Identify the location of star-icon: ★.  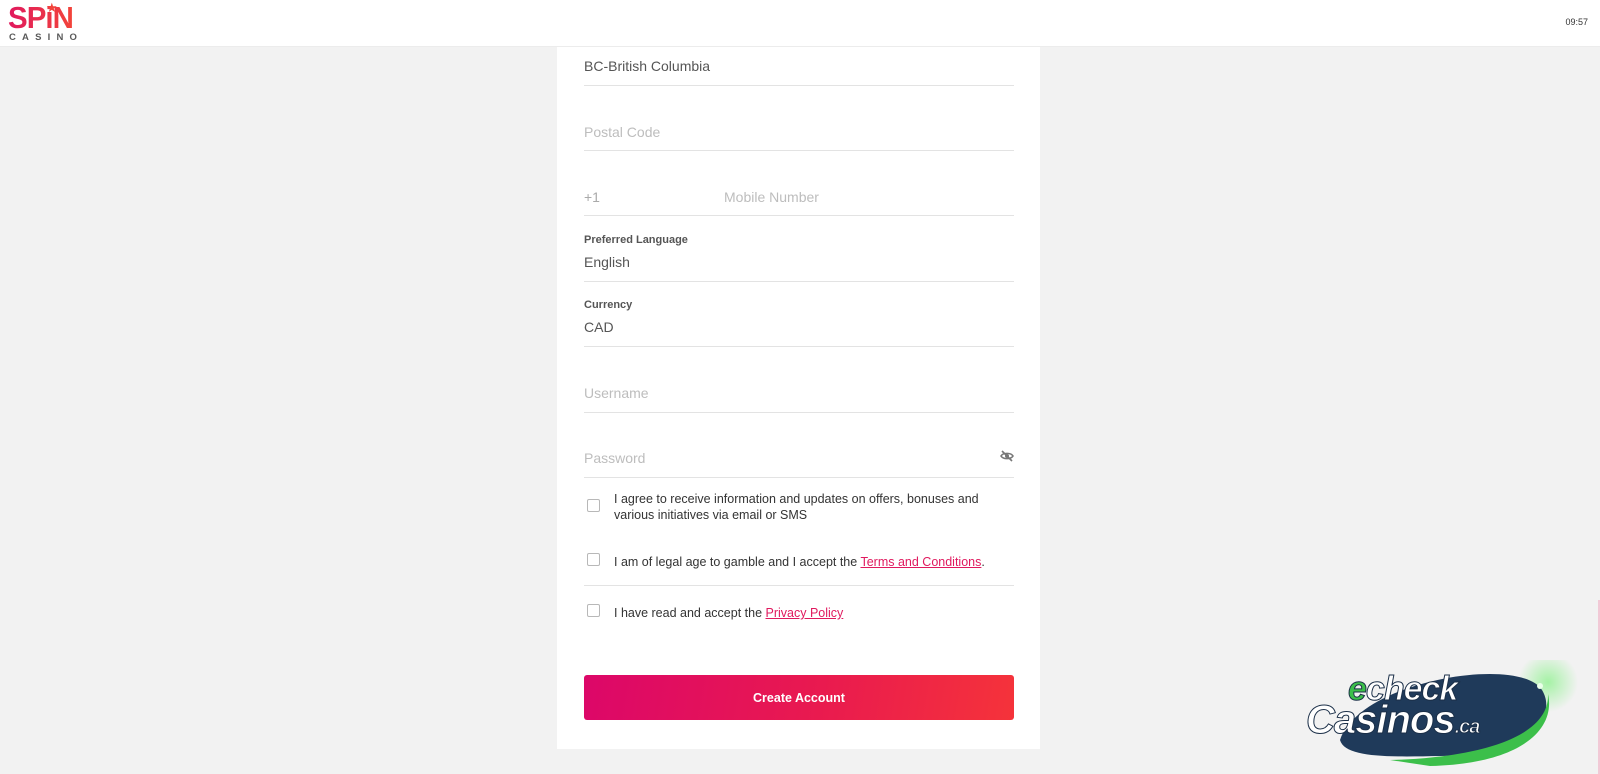
(52, 7).